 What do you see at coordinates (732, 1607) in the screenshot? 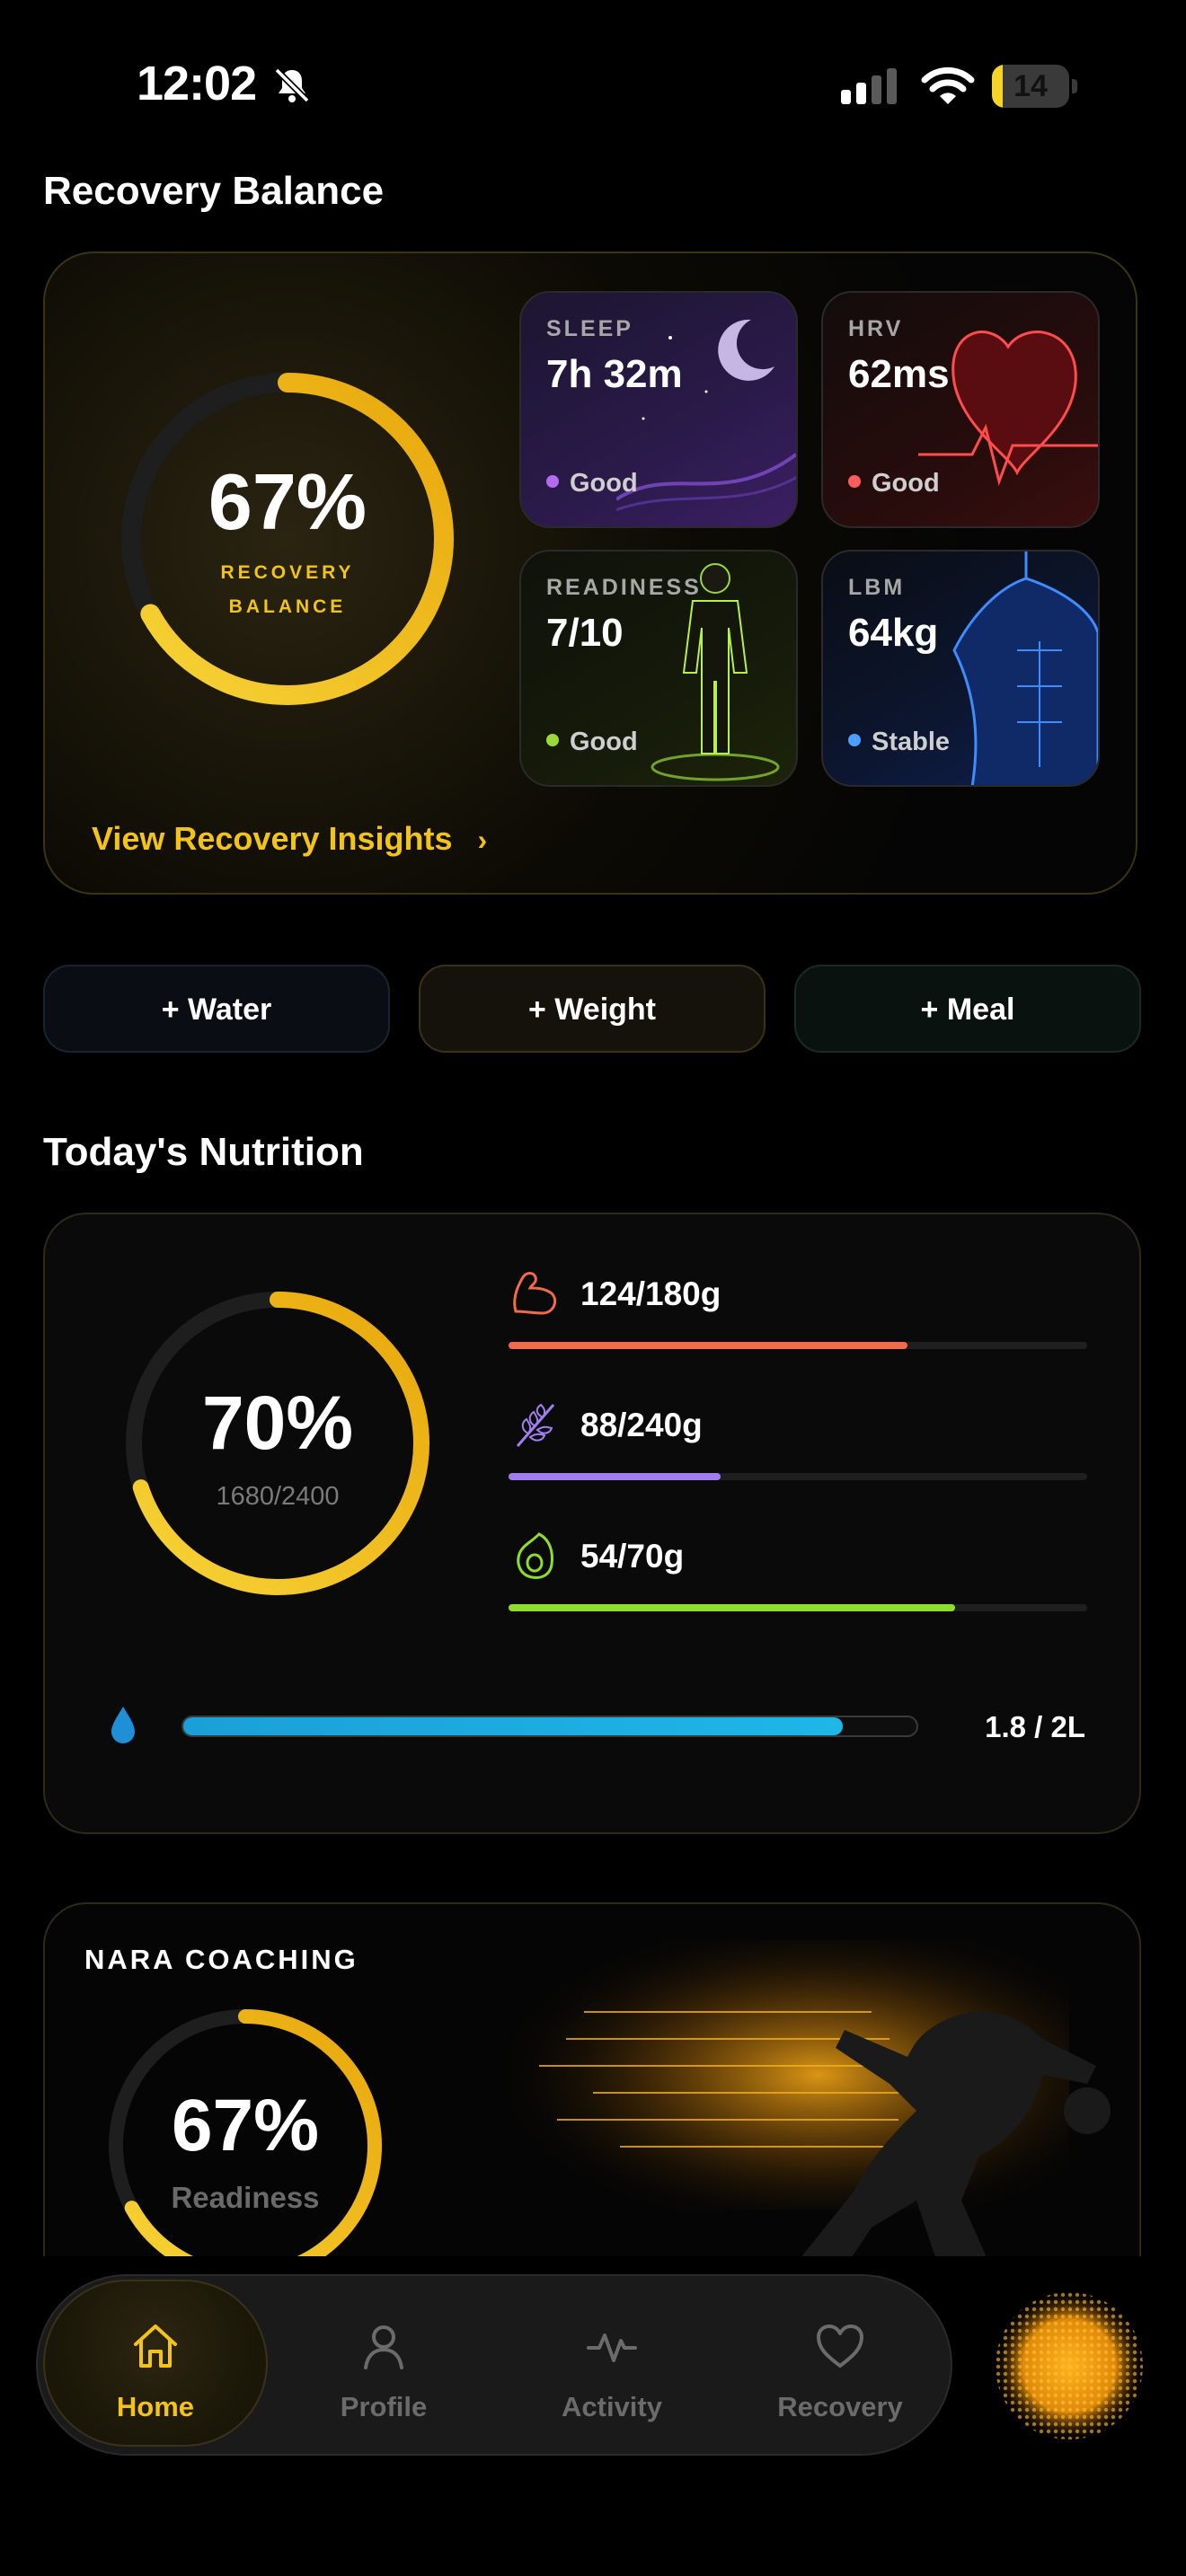
I see `fat-bar-fill` at bounding box center [732, 1607].